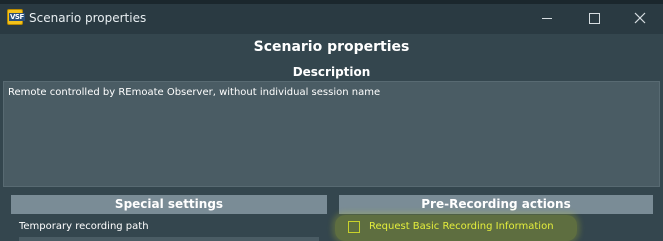 The image size is (663, 241). I want to click on request-basic-recording-info-label: Request Basic Recording Information, so click(461, 227).